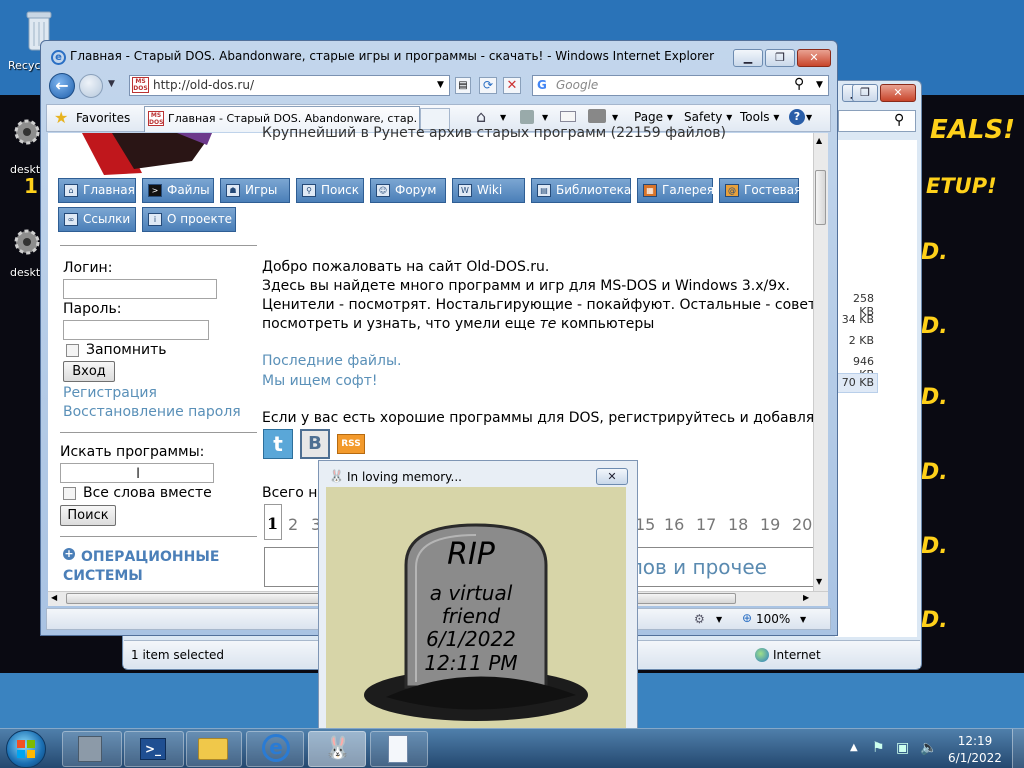 This screenshot has height=768, width=1024. What do you see at coordinates (163, 567) in the screenshot?
I see `category-link: ОПЕРАЦИОННЫЕ СИСТЕМЫ` at bounding box center [163, 567].